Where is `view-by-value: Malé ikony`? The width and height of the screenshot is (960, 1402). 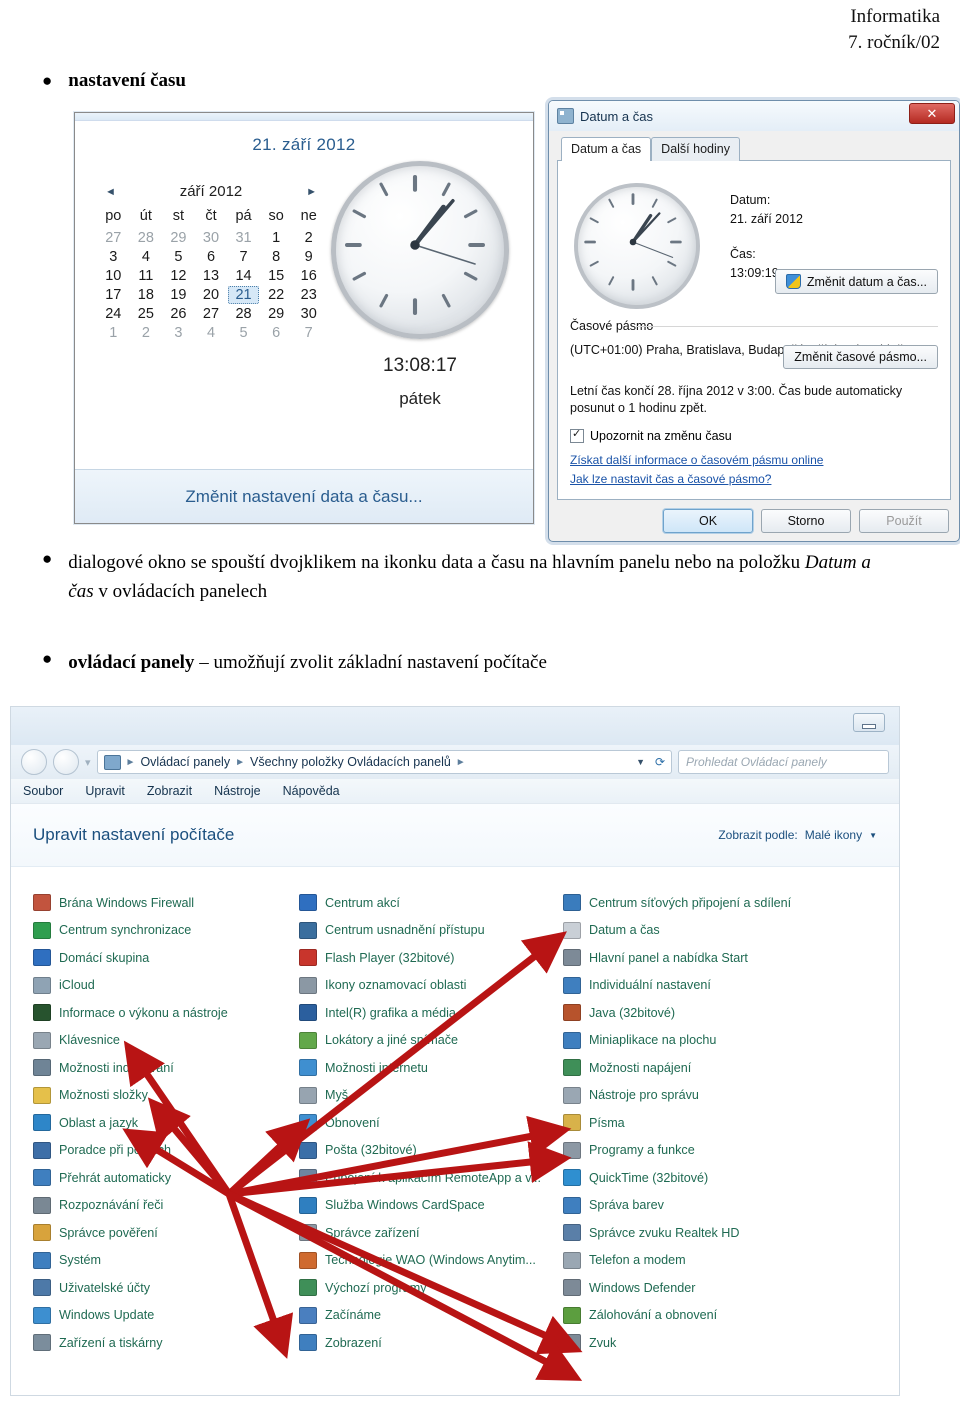
view-by-value: Malé ikony is located at coordinates (833, 835).